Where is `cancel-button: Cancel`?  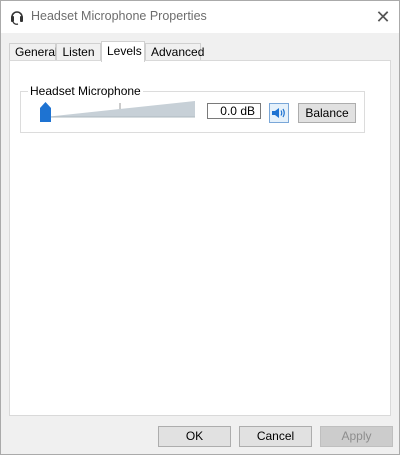 cancel-button: Cancel is located at coordinates (275, 436).